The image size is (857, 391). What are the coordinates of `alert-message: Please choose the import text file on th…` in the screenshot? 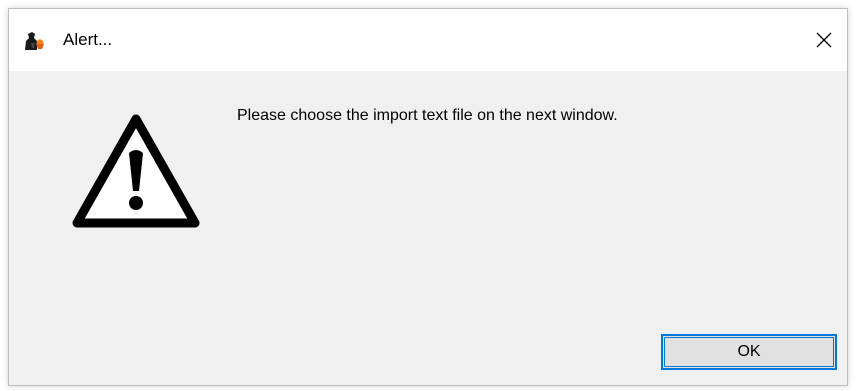 It's located at (427, 115).